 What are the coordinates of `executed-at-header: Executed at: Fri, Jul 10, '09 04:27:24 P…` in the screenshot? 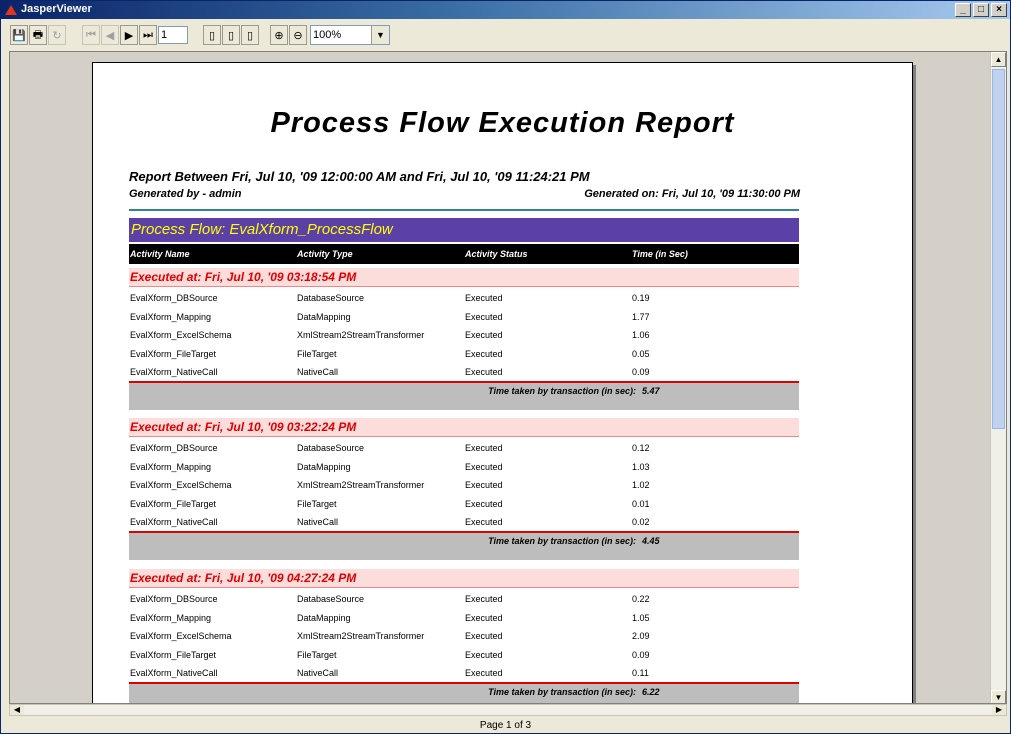 It's located at (464, 578).